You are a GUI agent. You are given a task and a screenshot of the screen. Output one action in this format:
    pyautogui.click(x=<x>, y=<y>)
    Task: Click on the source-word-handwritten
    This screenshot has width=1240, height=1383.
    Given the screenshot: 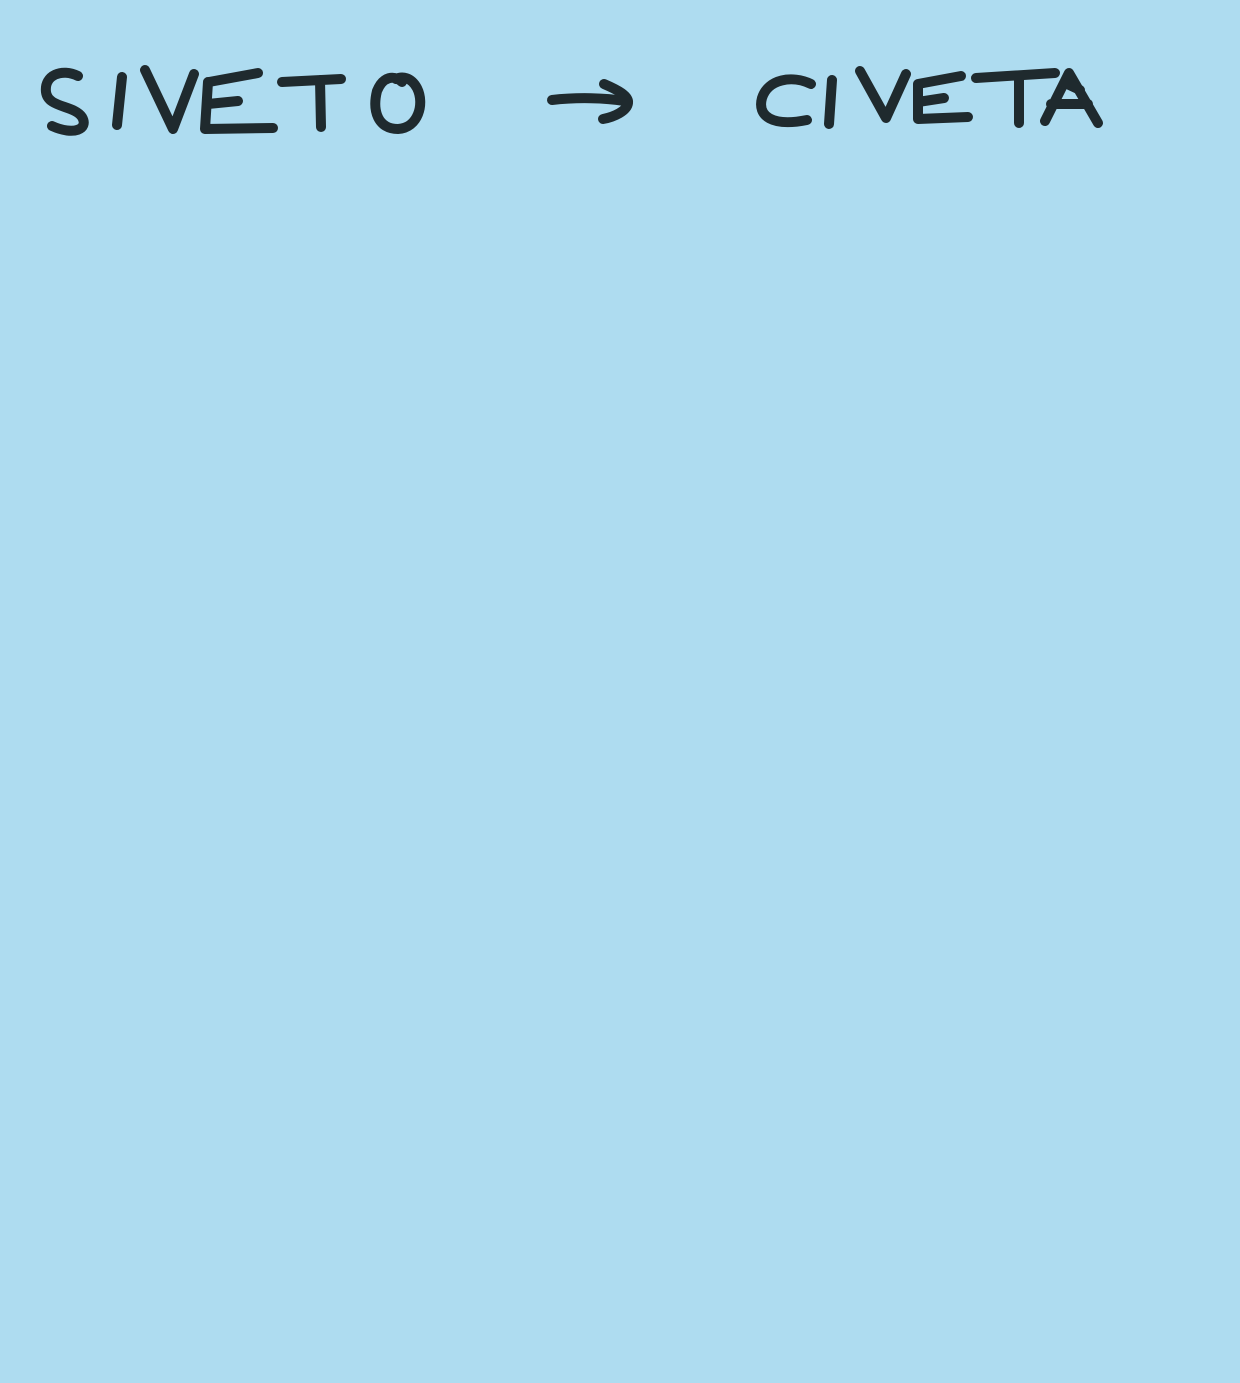 What is the action you would take?
    pyautogui.click(x=233, y=100)
    